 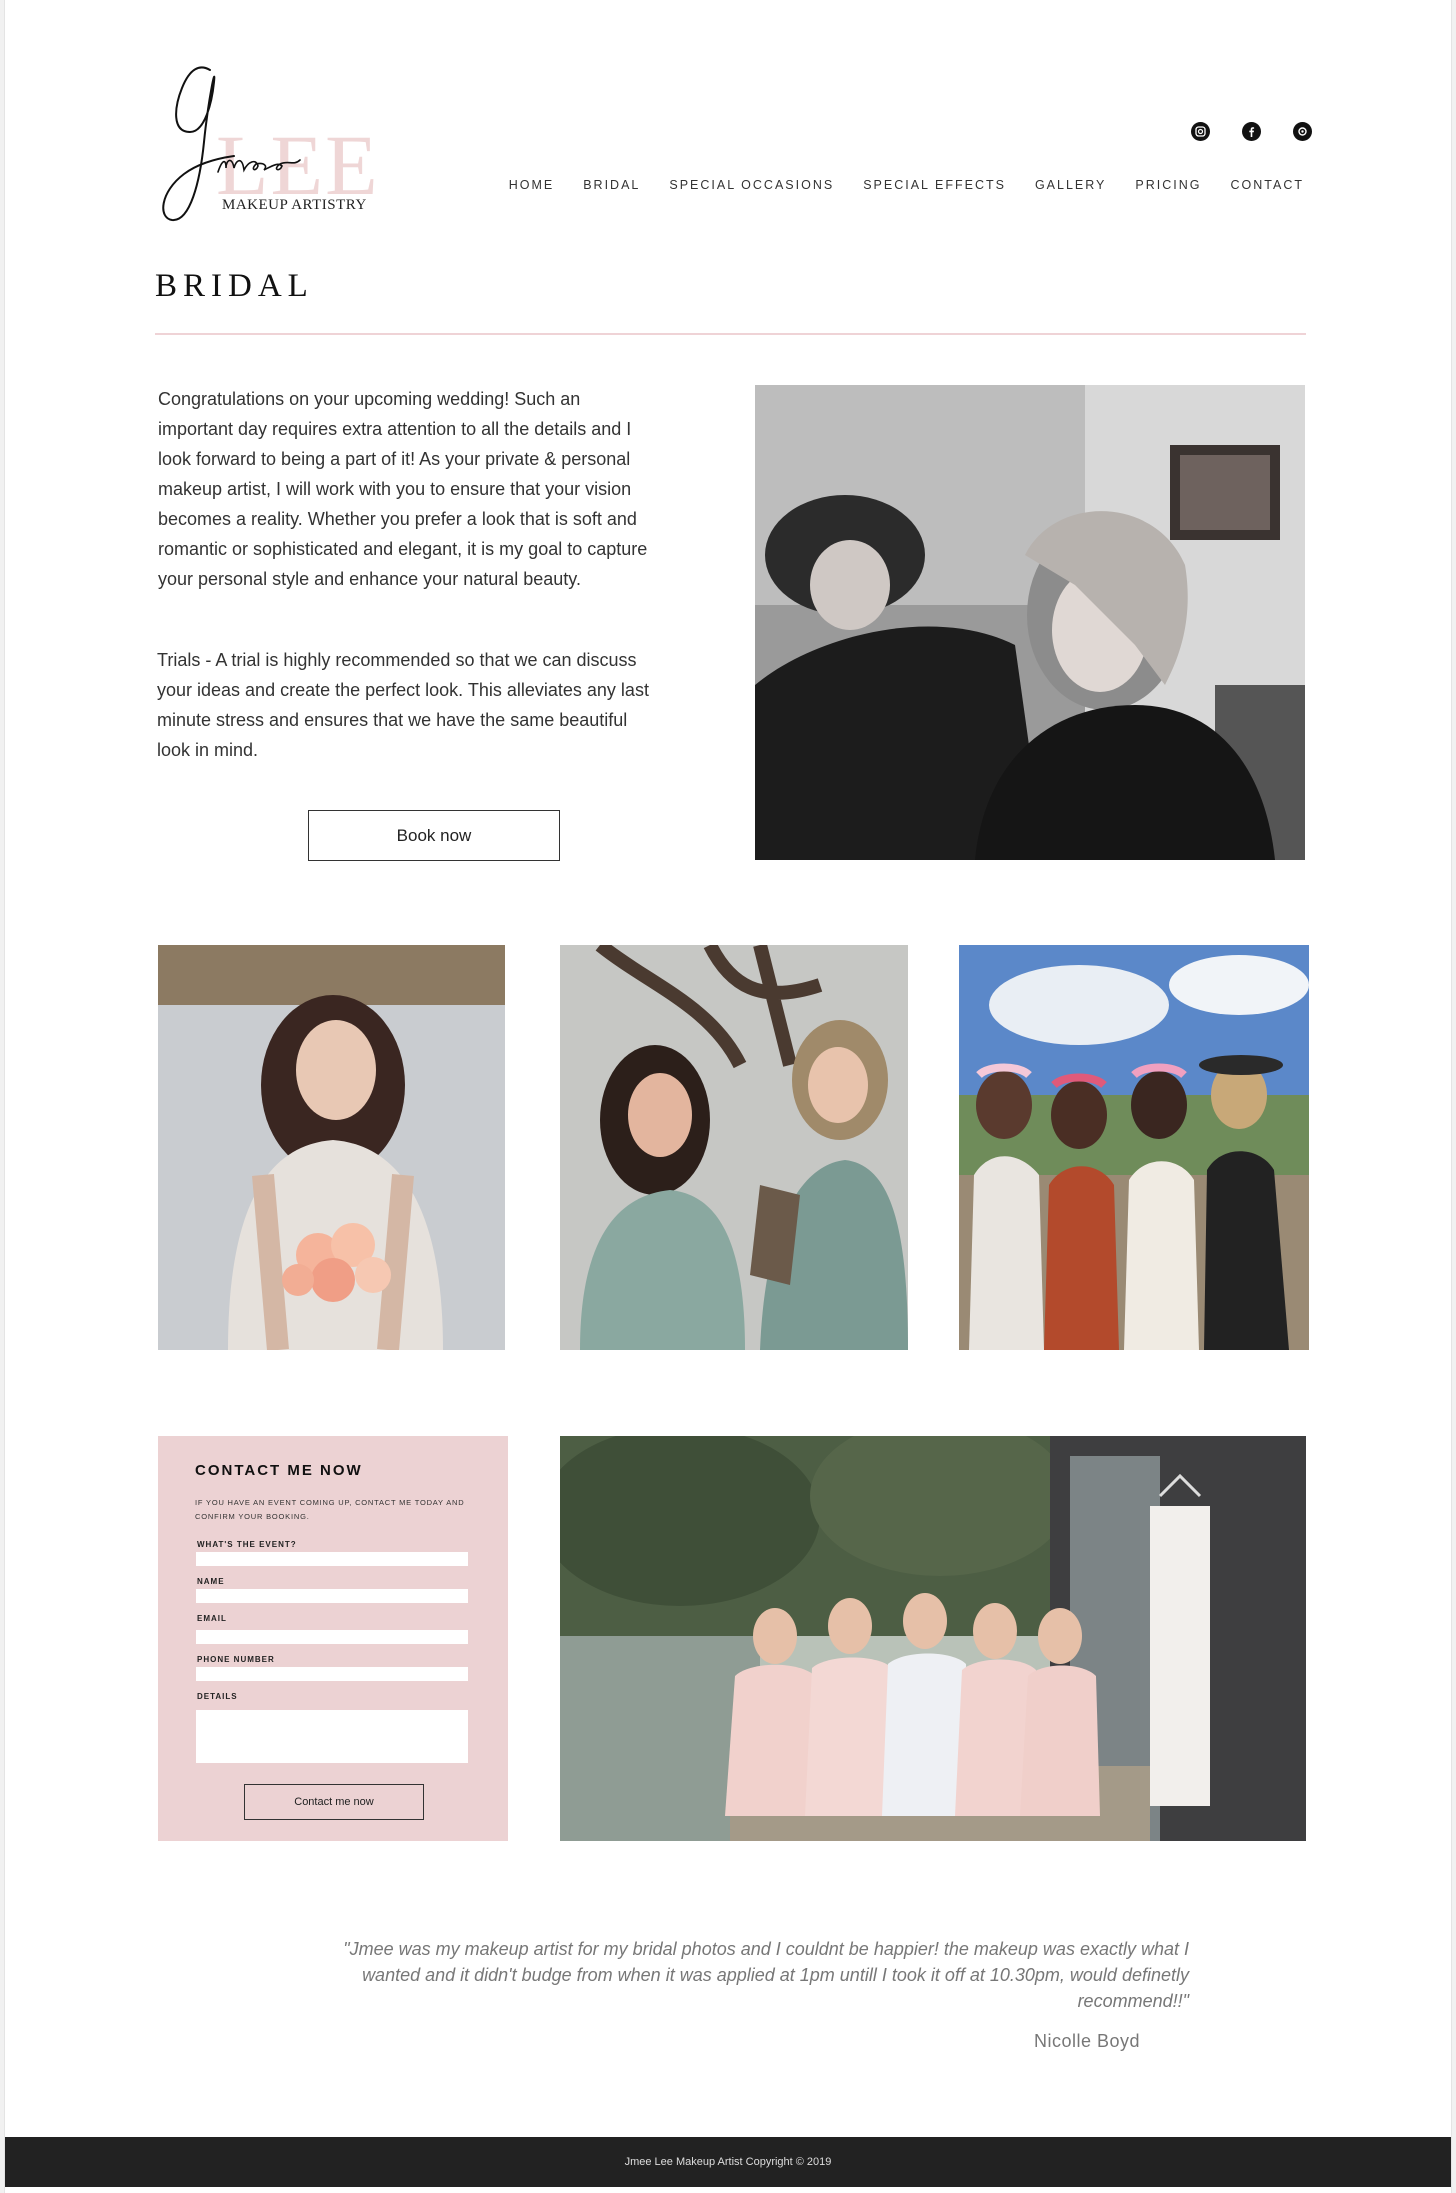 What do you see at coordinates (751, 185) in the screenshot?
I see `nav-special-occasions: SPECIAL OCCASIONS` at bounding box center [751, 185].